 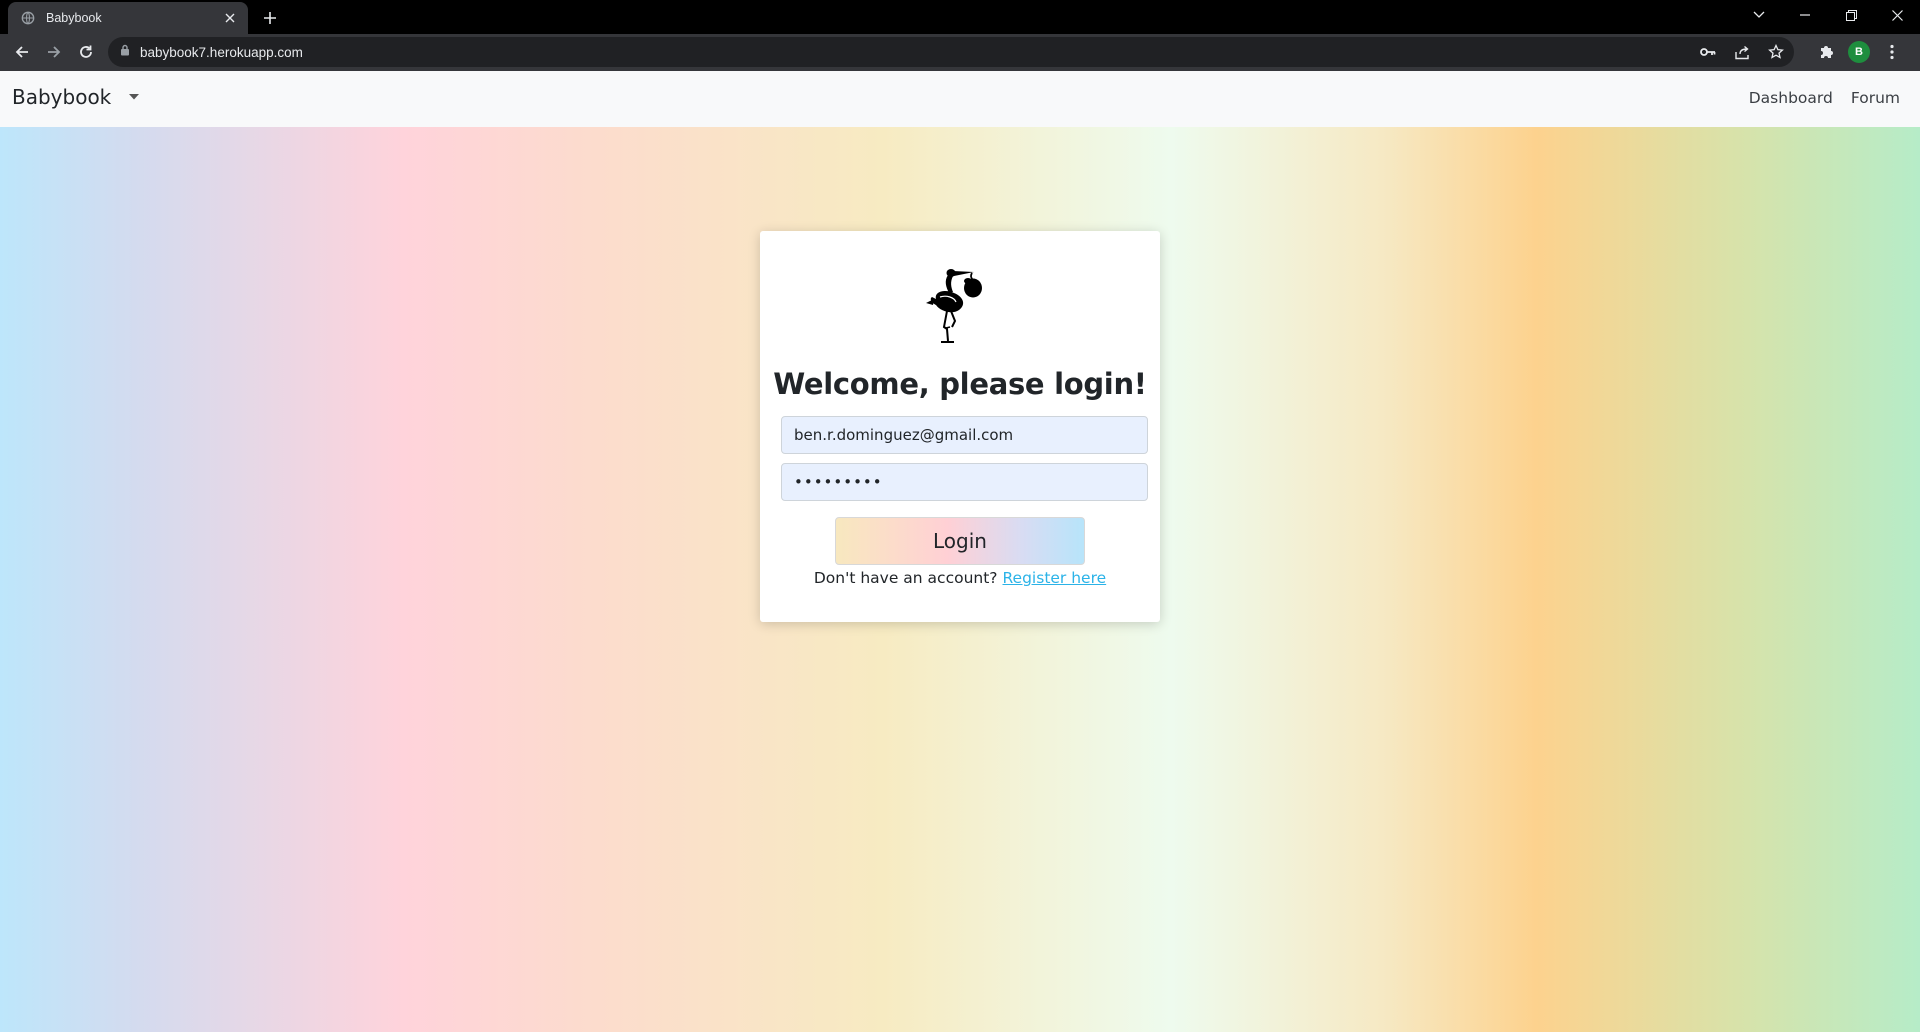 I want to click on plus-icon, so click(x=270, y=18).